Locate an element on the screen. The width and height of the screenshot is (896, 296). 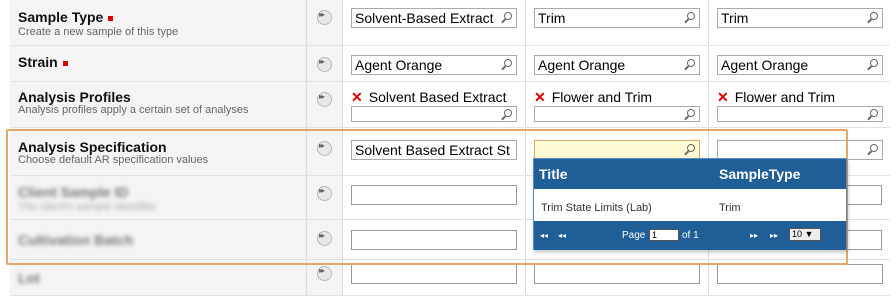
sample-type-input-2: Trim is located at coordinates (617, 18).